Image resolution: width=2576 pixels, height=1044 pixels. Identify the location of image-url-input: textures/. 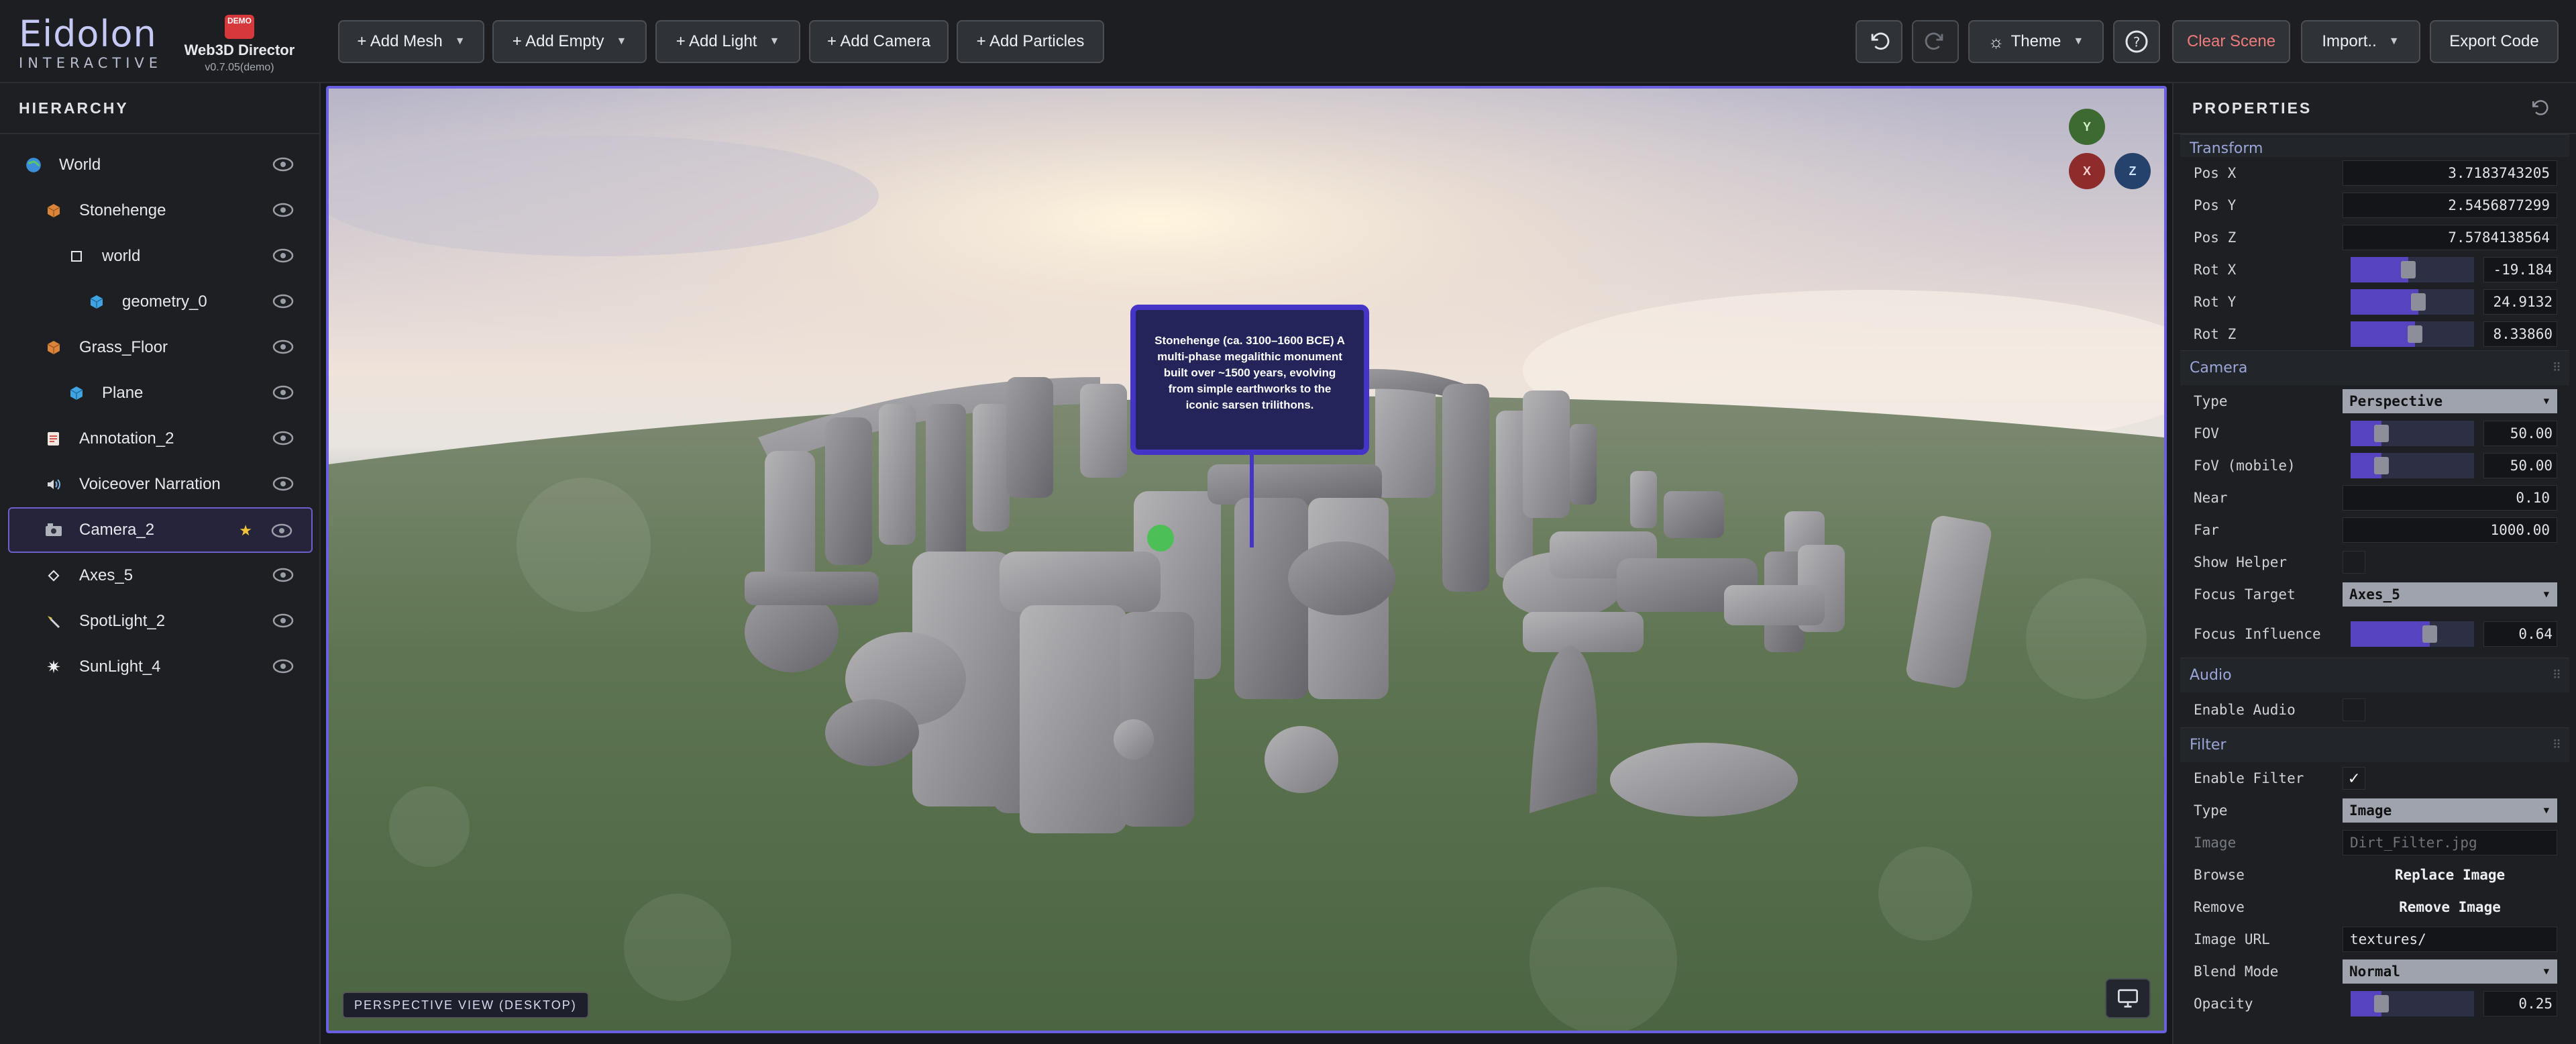
(2450, 939).